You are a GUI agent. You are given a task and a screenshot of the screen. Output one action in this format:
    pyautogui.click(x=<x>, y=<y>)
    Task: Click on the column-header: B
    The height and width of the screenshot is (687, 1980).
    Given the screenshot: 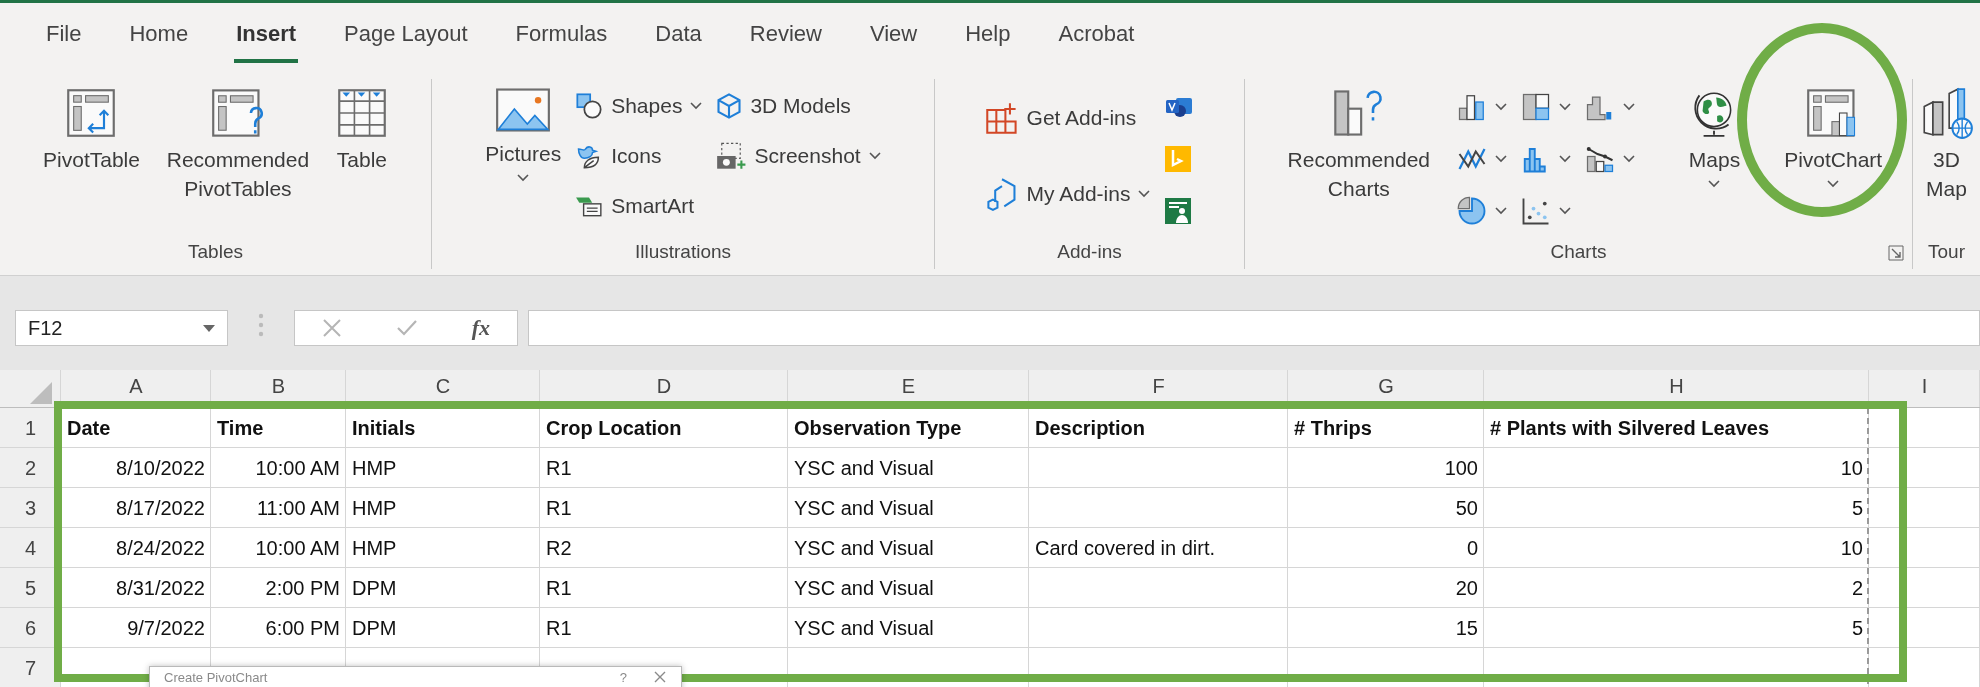 What is the action you would take?
    pyautogui.click(x=278, y=386)
    